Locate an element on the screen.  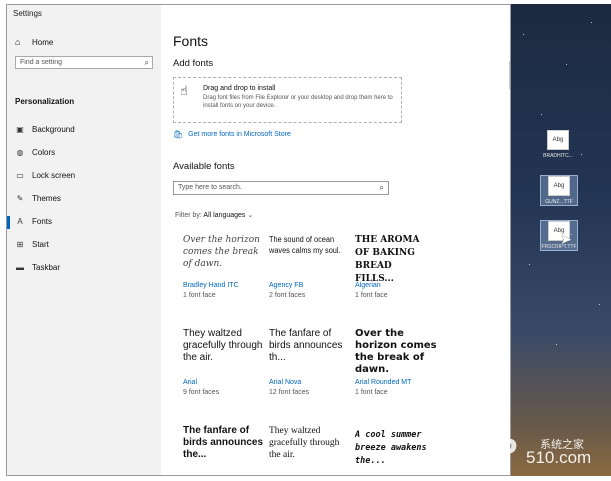
page-title: Fonts is located at coordinates (191, 41).